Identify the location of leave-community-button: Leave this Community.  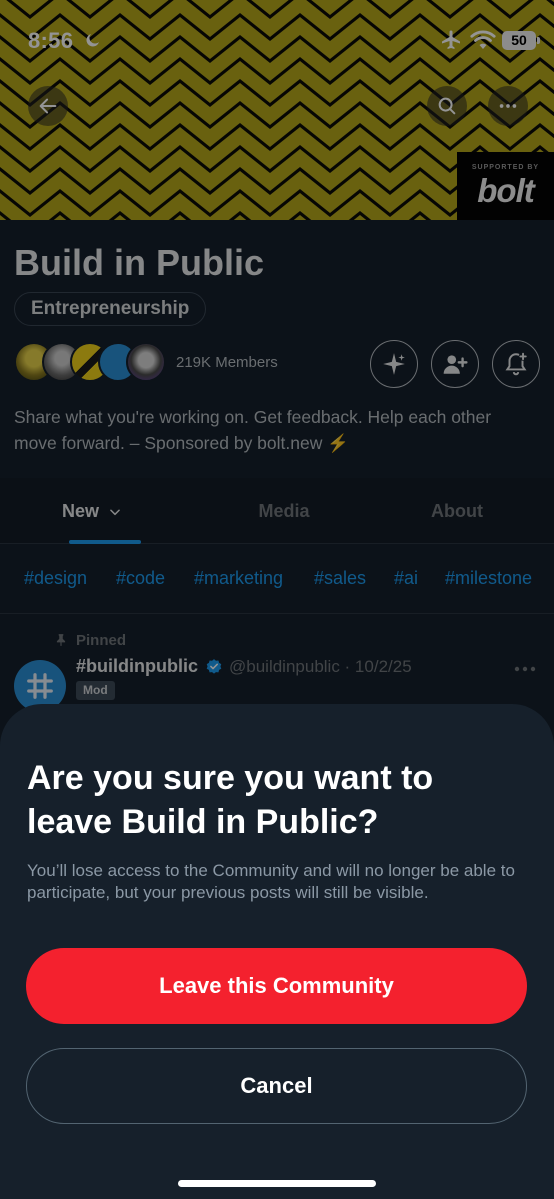
(276, 986).